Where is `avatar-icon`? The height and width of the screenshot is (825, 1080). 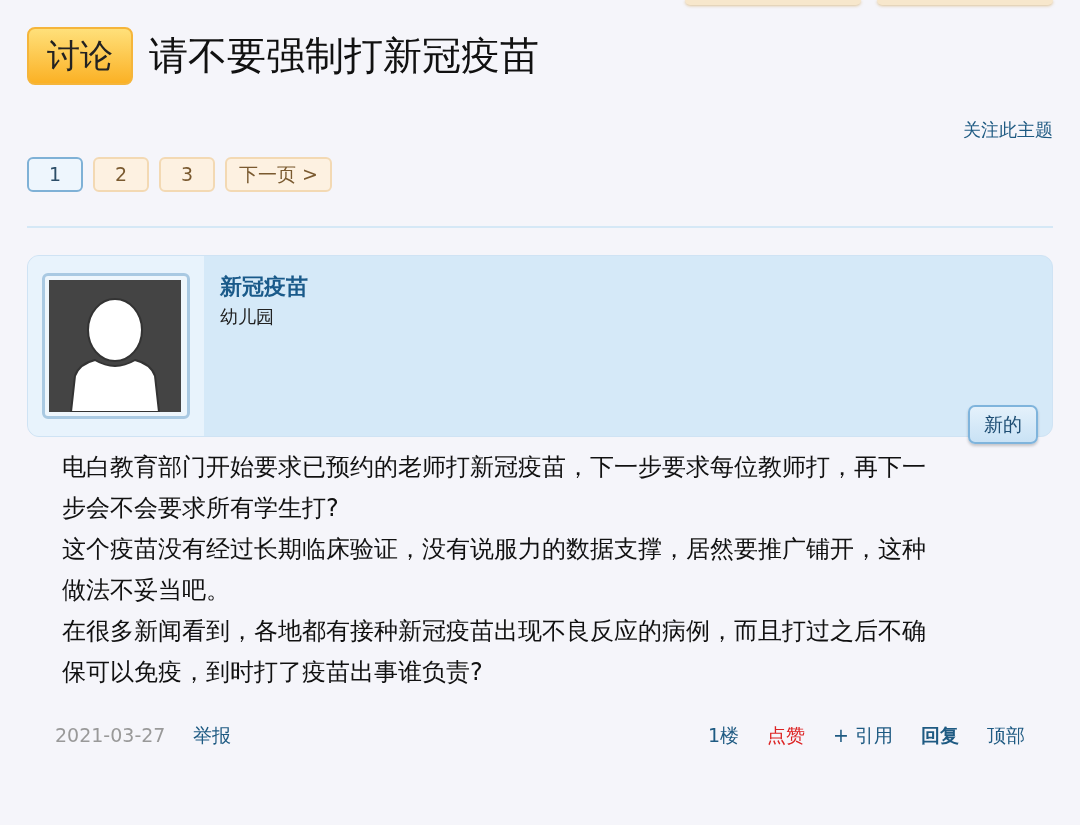 avatar-icon is located at coordinates (116, 345).